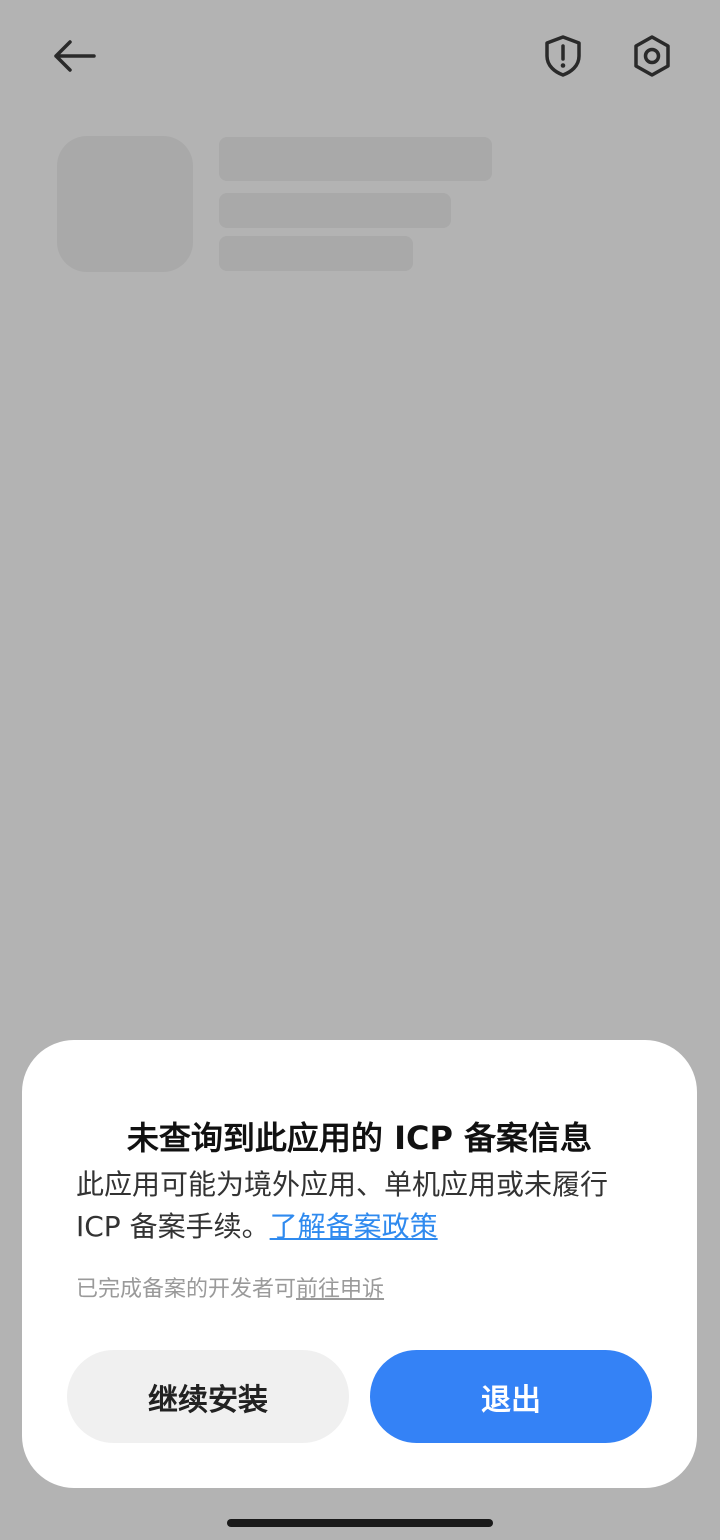  I want to click on shield-exclamation-icon, so click(563, 56).